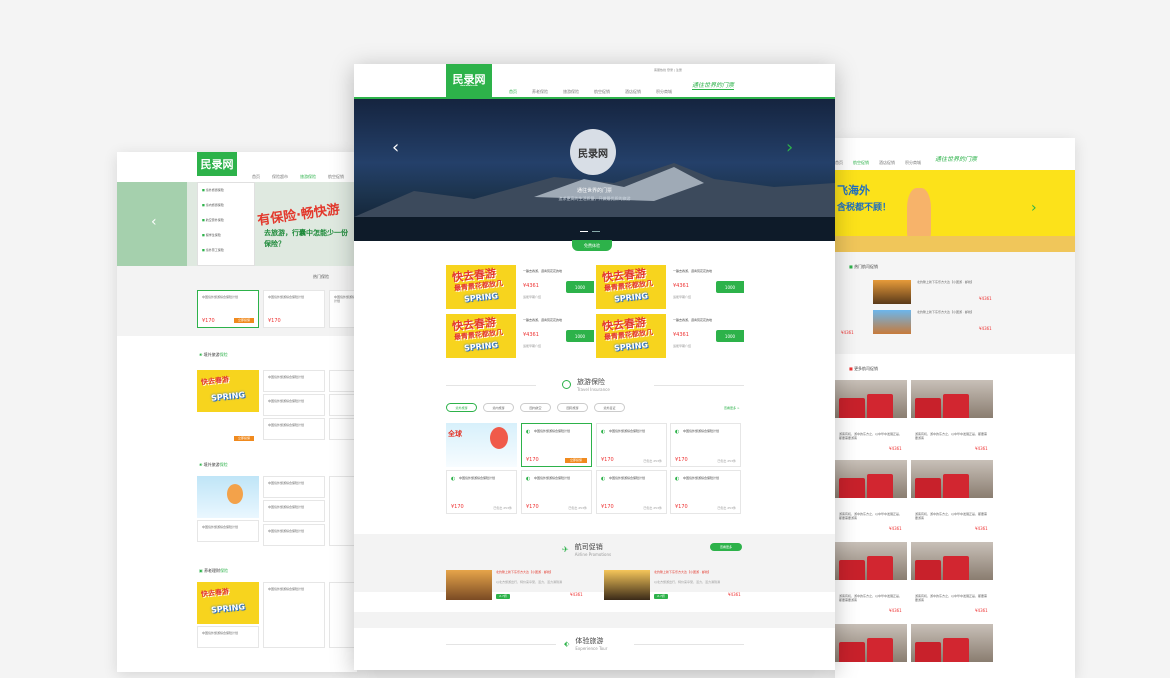 The height and width of the screenshot is (678, 1170). I want to click on center-logo: 民录网 www.minlu.com, so click(469, 80).